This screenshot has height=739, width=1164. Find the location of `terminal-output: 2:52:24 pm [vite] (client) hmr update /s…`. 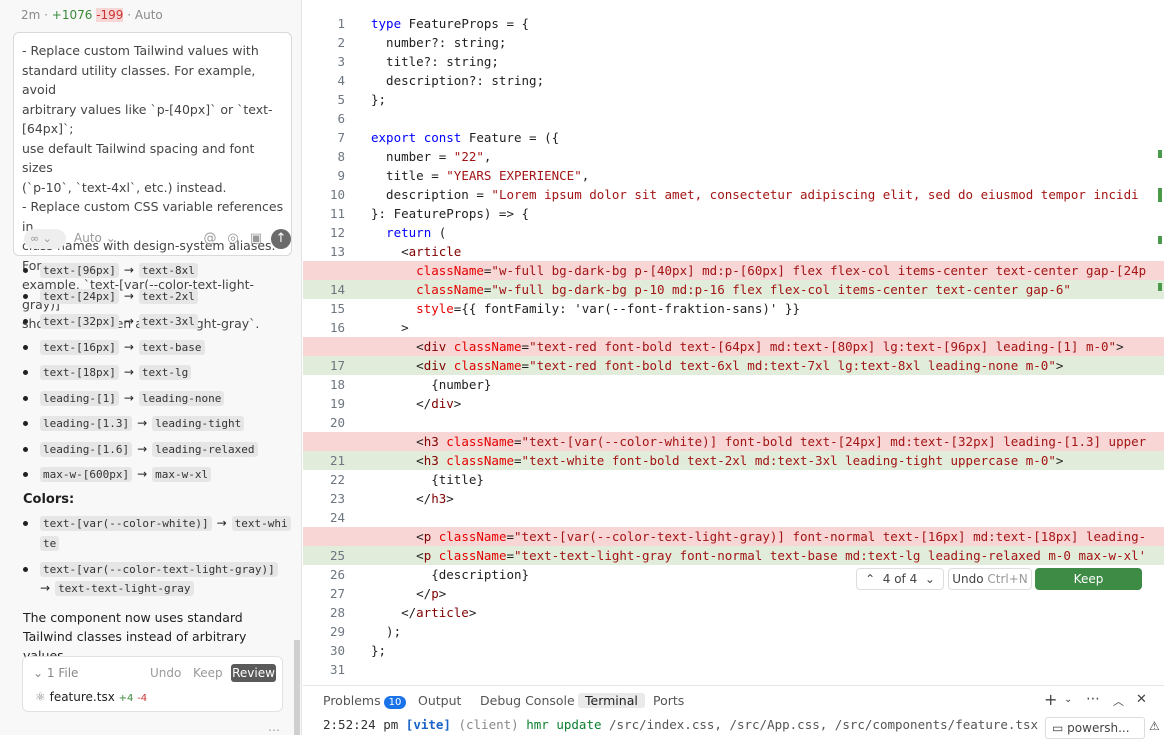

terminal-output: 2:52:24 pm [vite] (client) hmr update /s… is located at coordinates (680, 724).